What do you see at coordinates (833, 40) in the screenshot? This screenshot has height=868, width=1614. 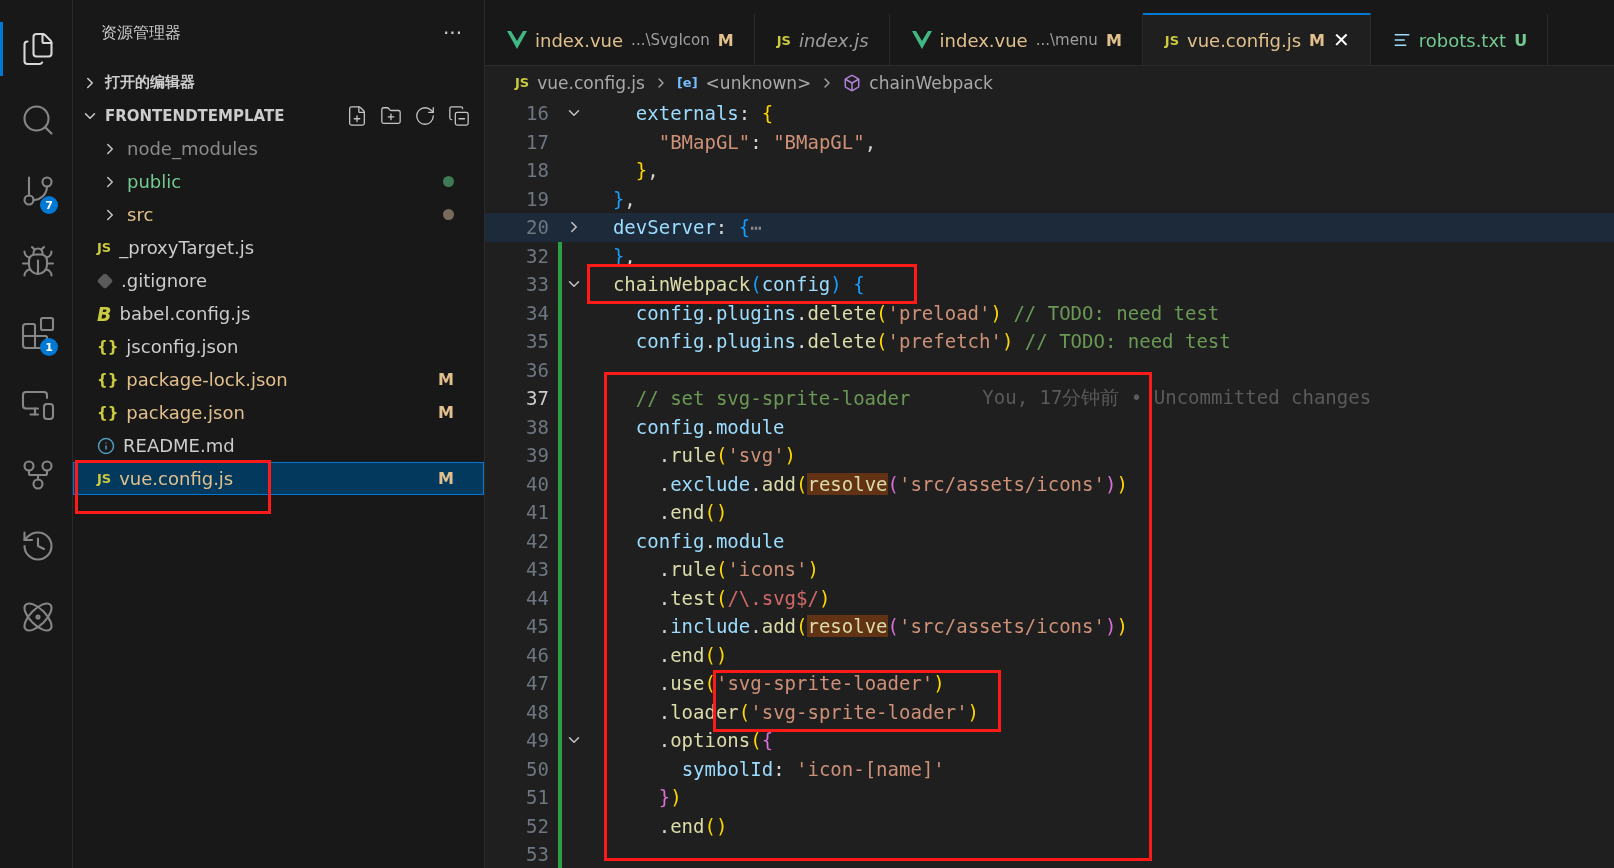 I see `tab-label: index.js` at bounding box center [833, 40].